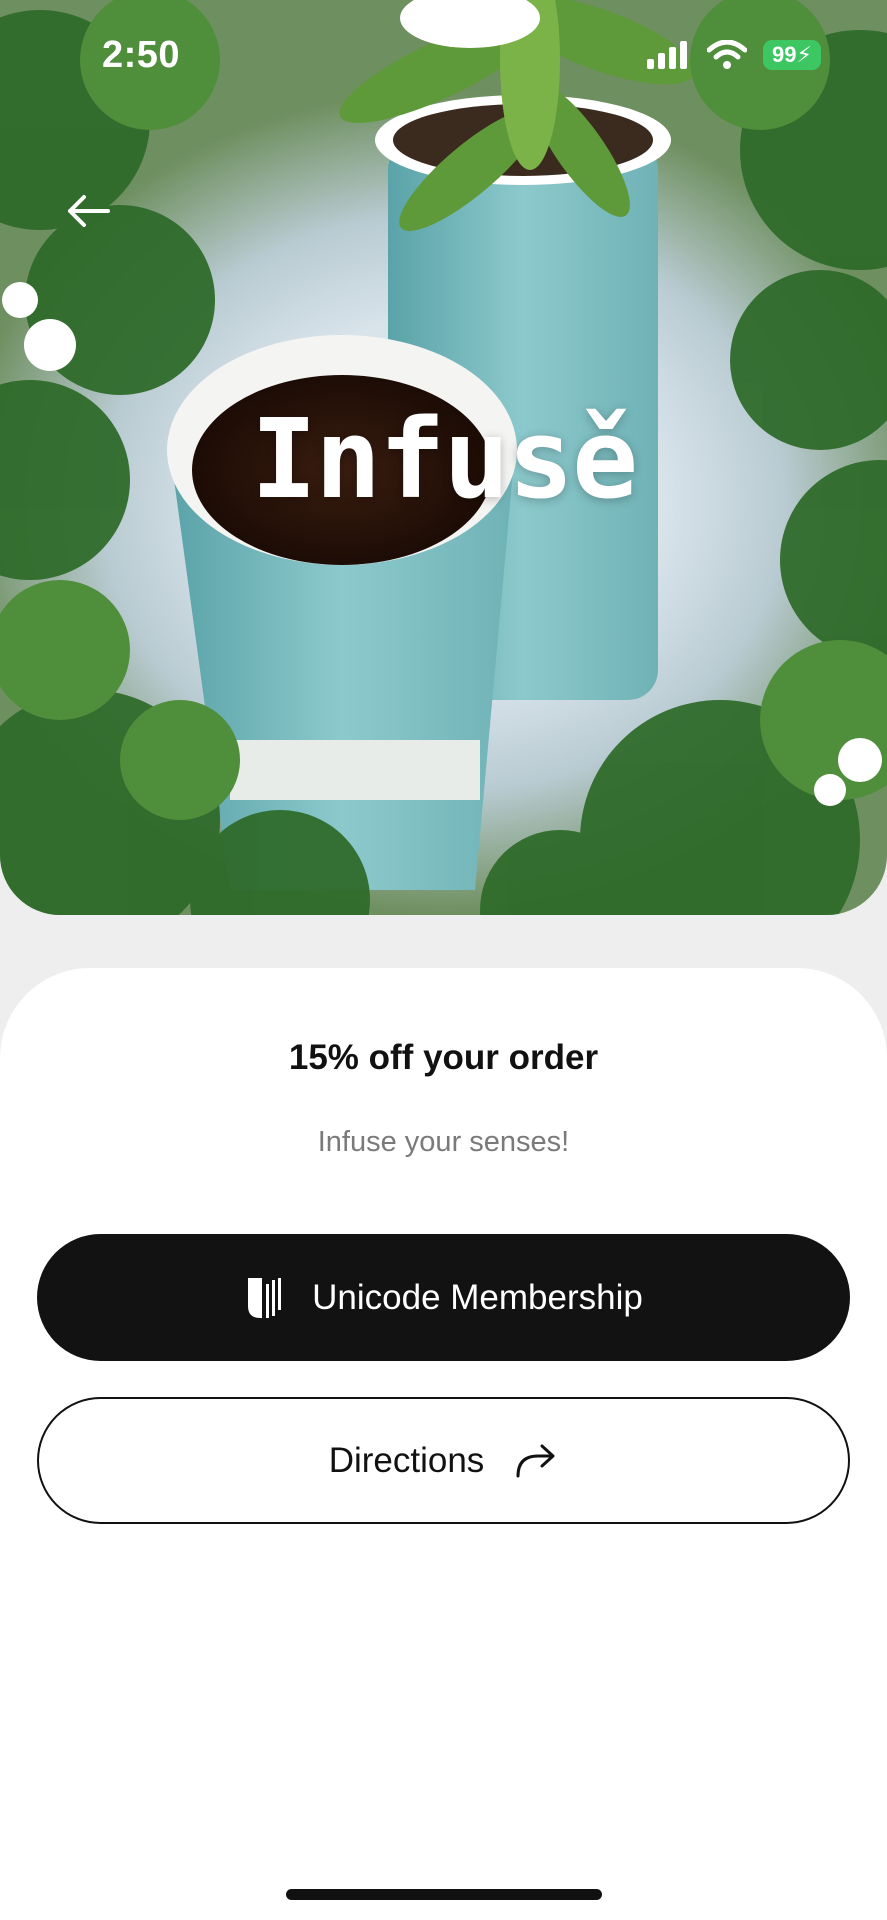 This screenshot has width=887, height=1920. What do you see at coordinates (406, 1460) in the screenshot?
I see `directions-label: Directions` at bounding box center [406, 1460].